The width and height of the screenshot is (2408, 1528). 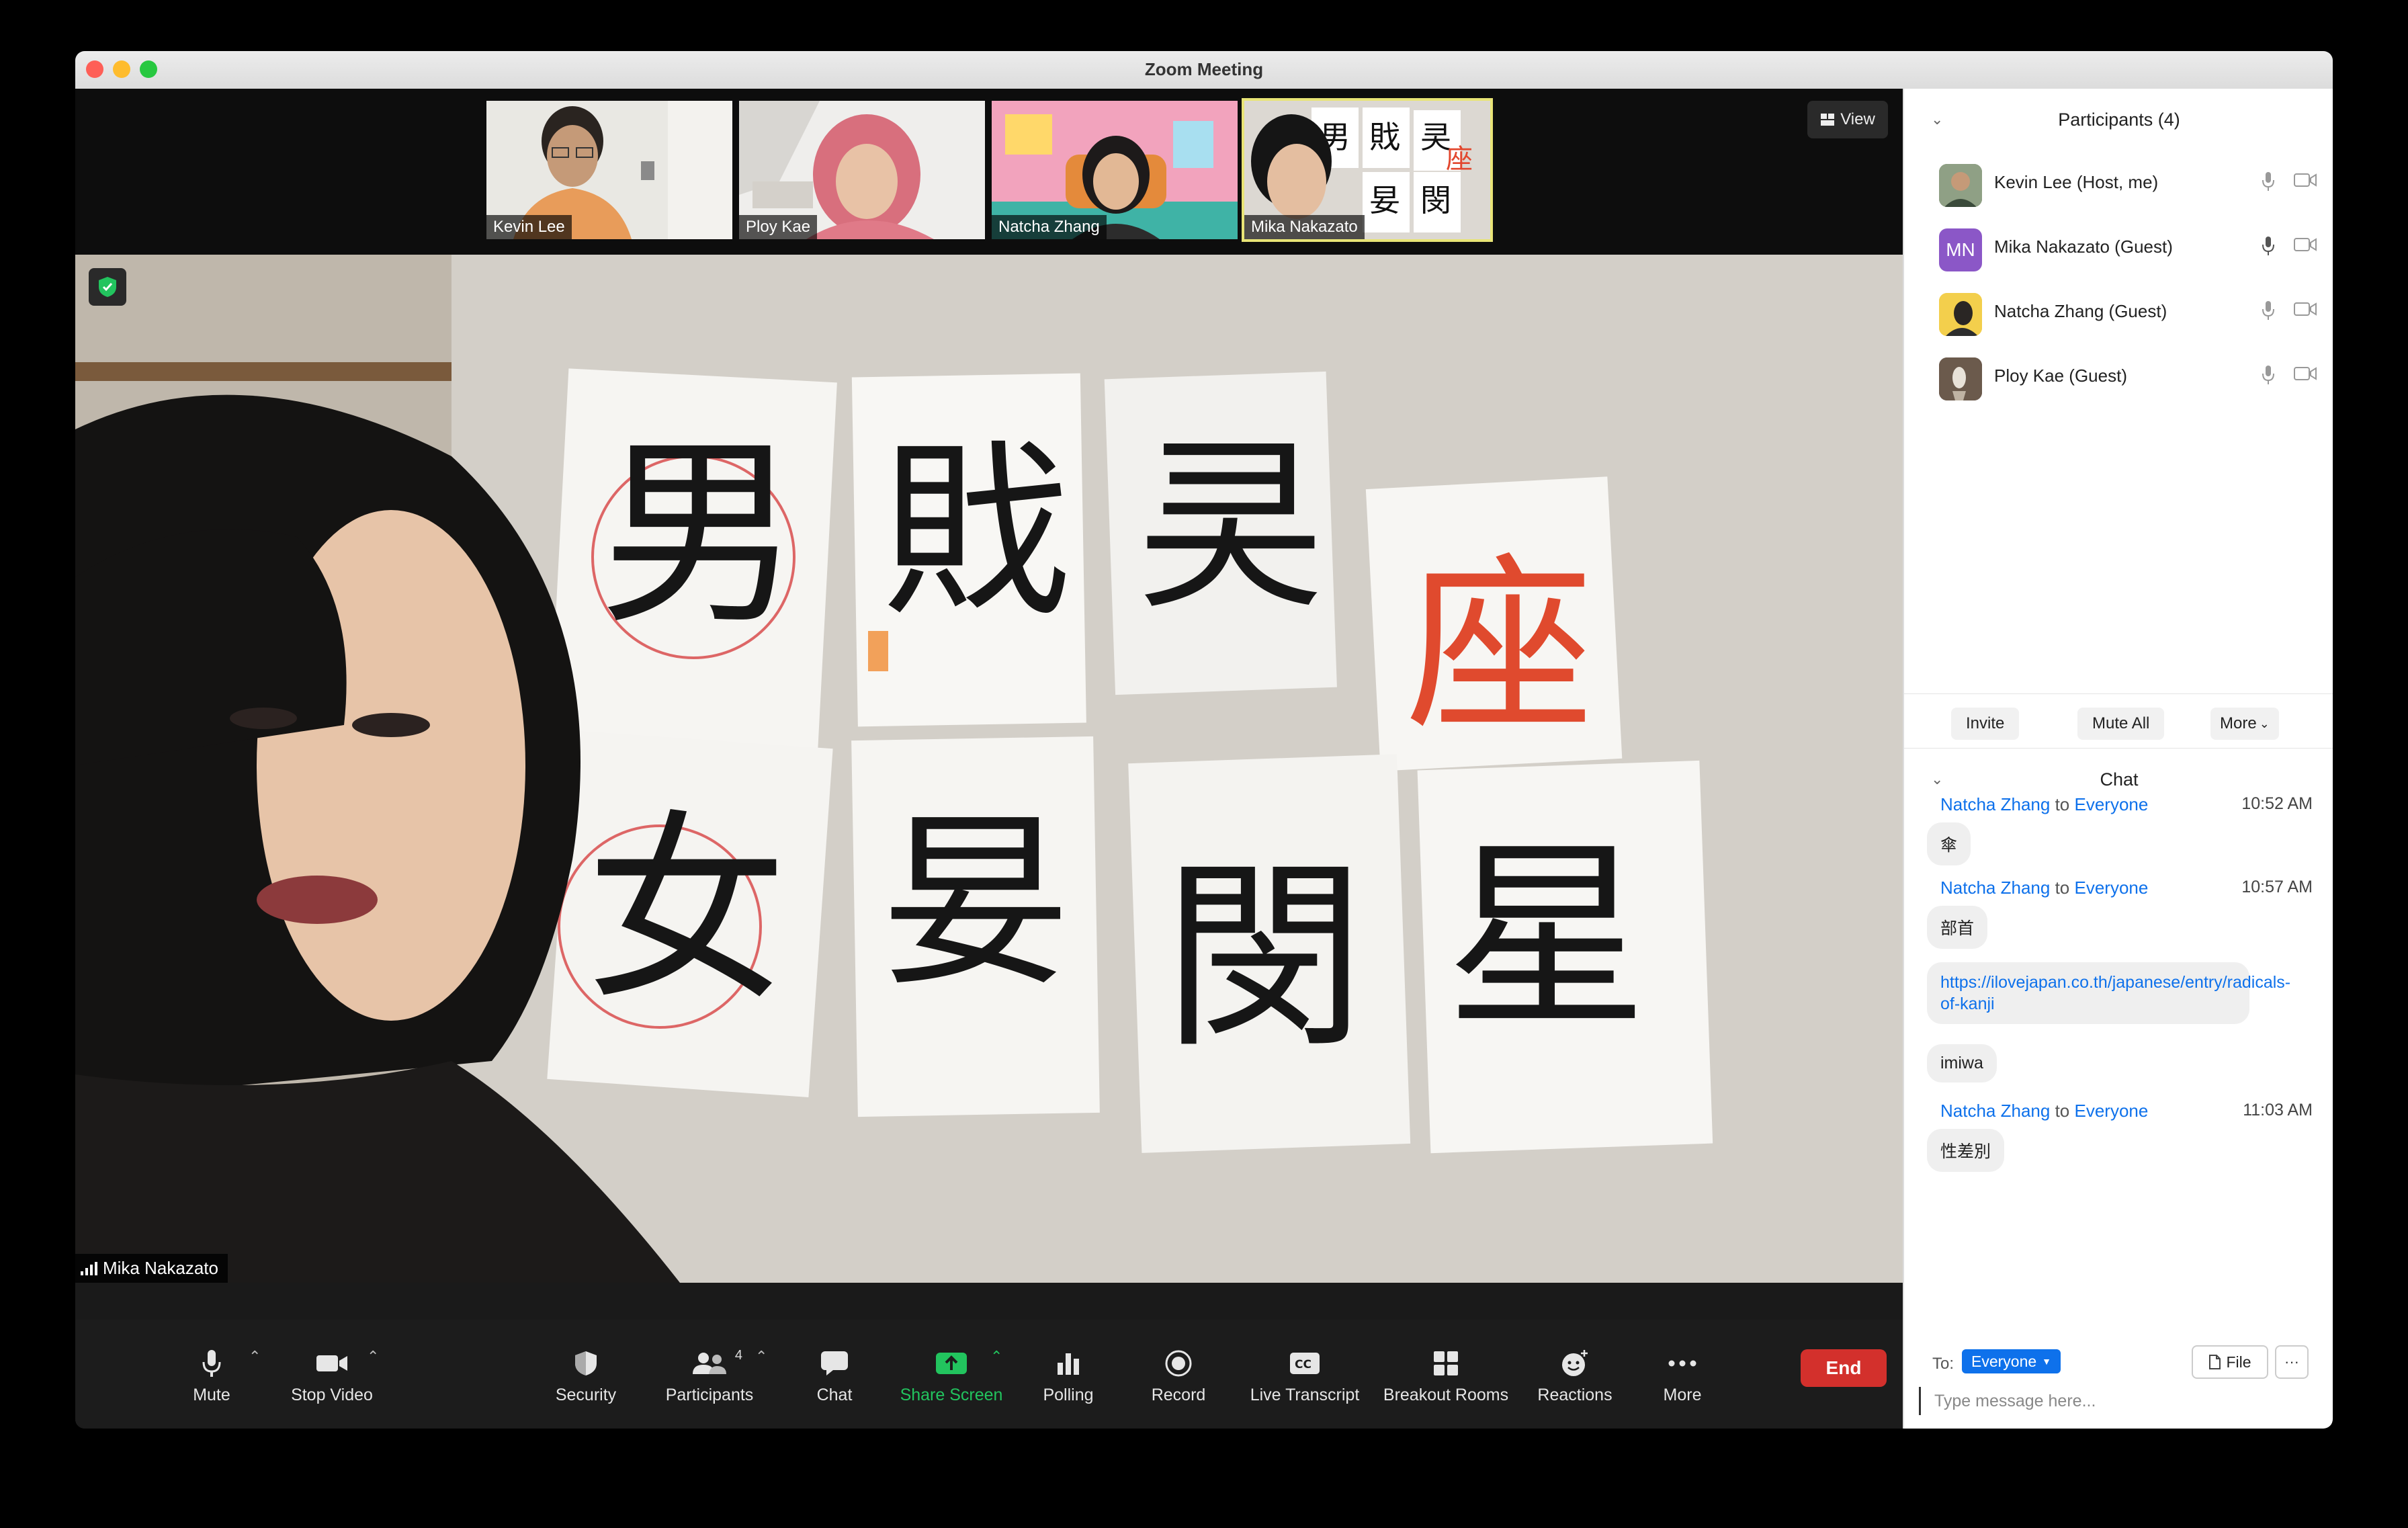 What do you see at coordinates (1574, 1395) in the screenshot?
I see `reactions-label: Reactions` at bounding box center [1574, 1395].